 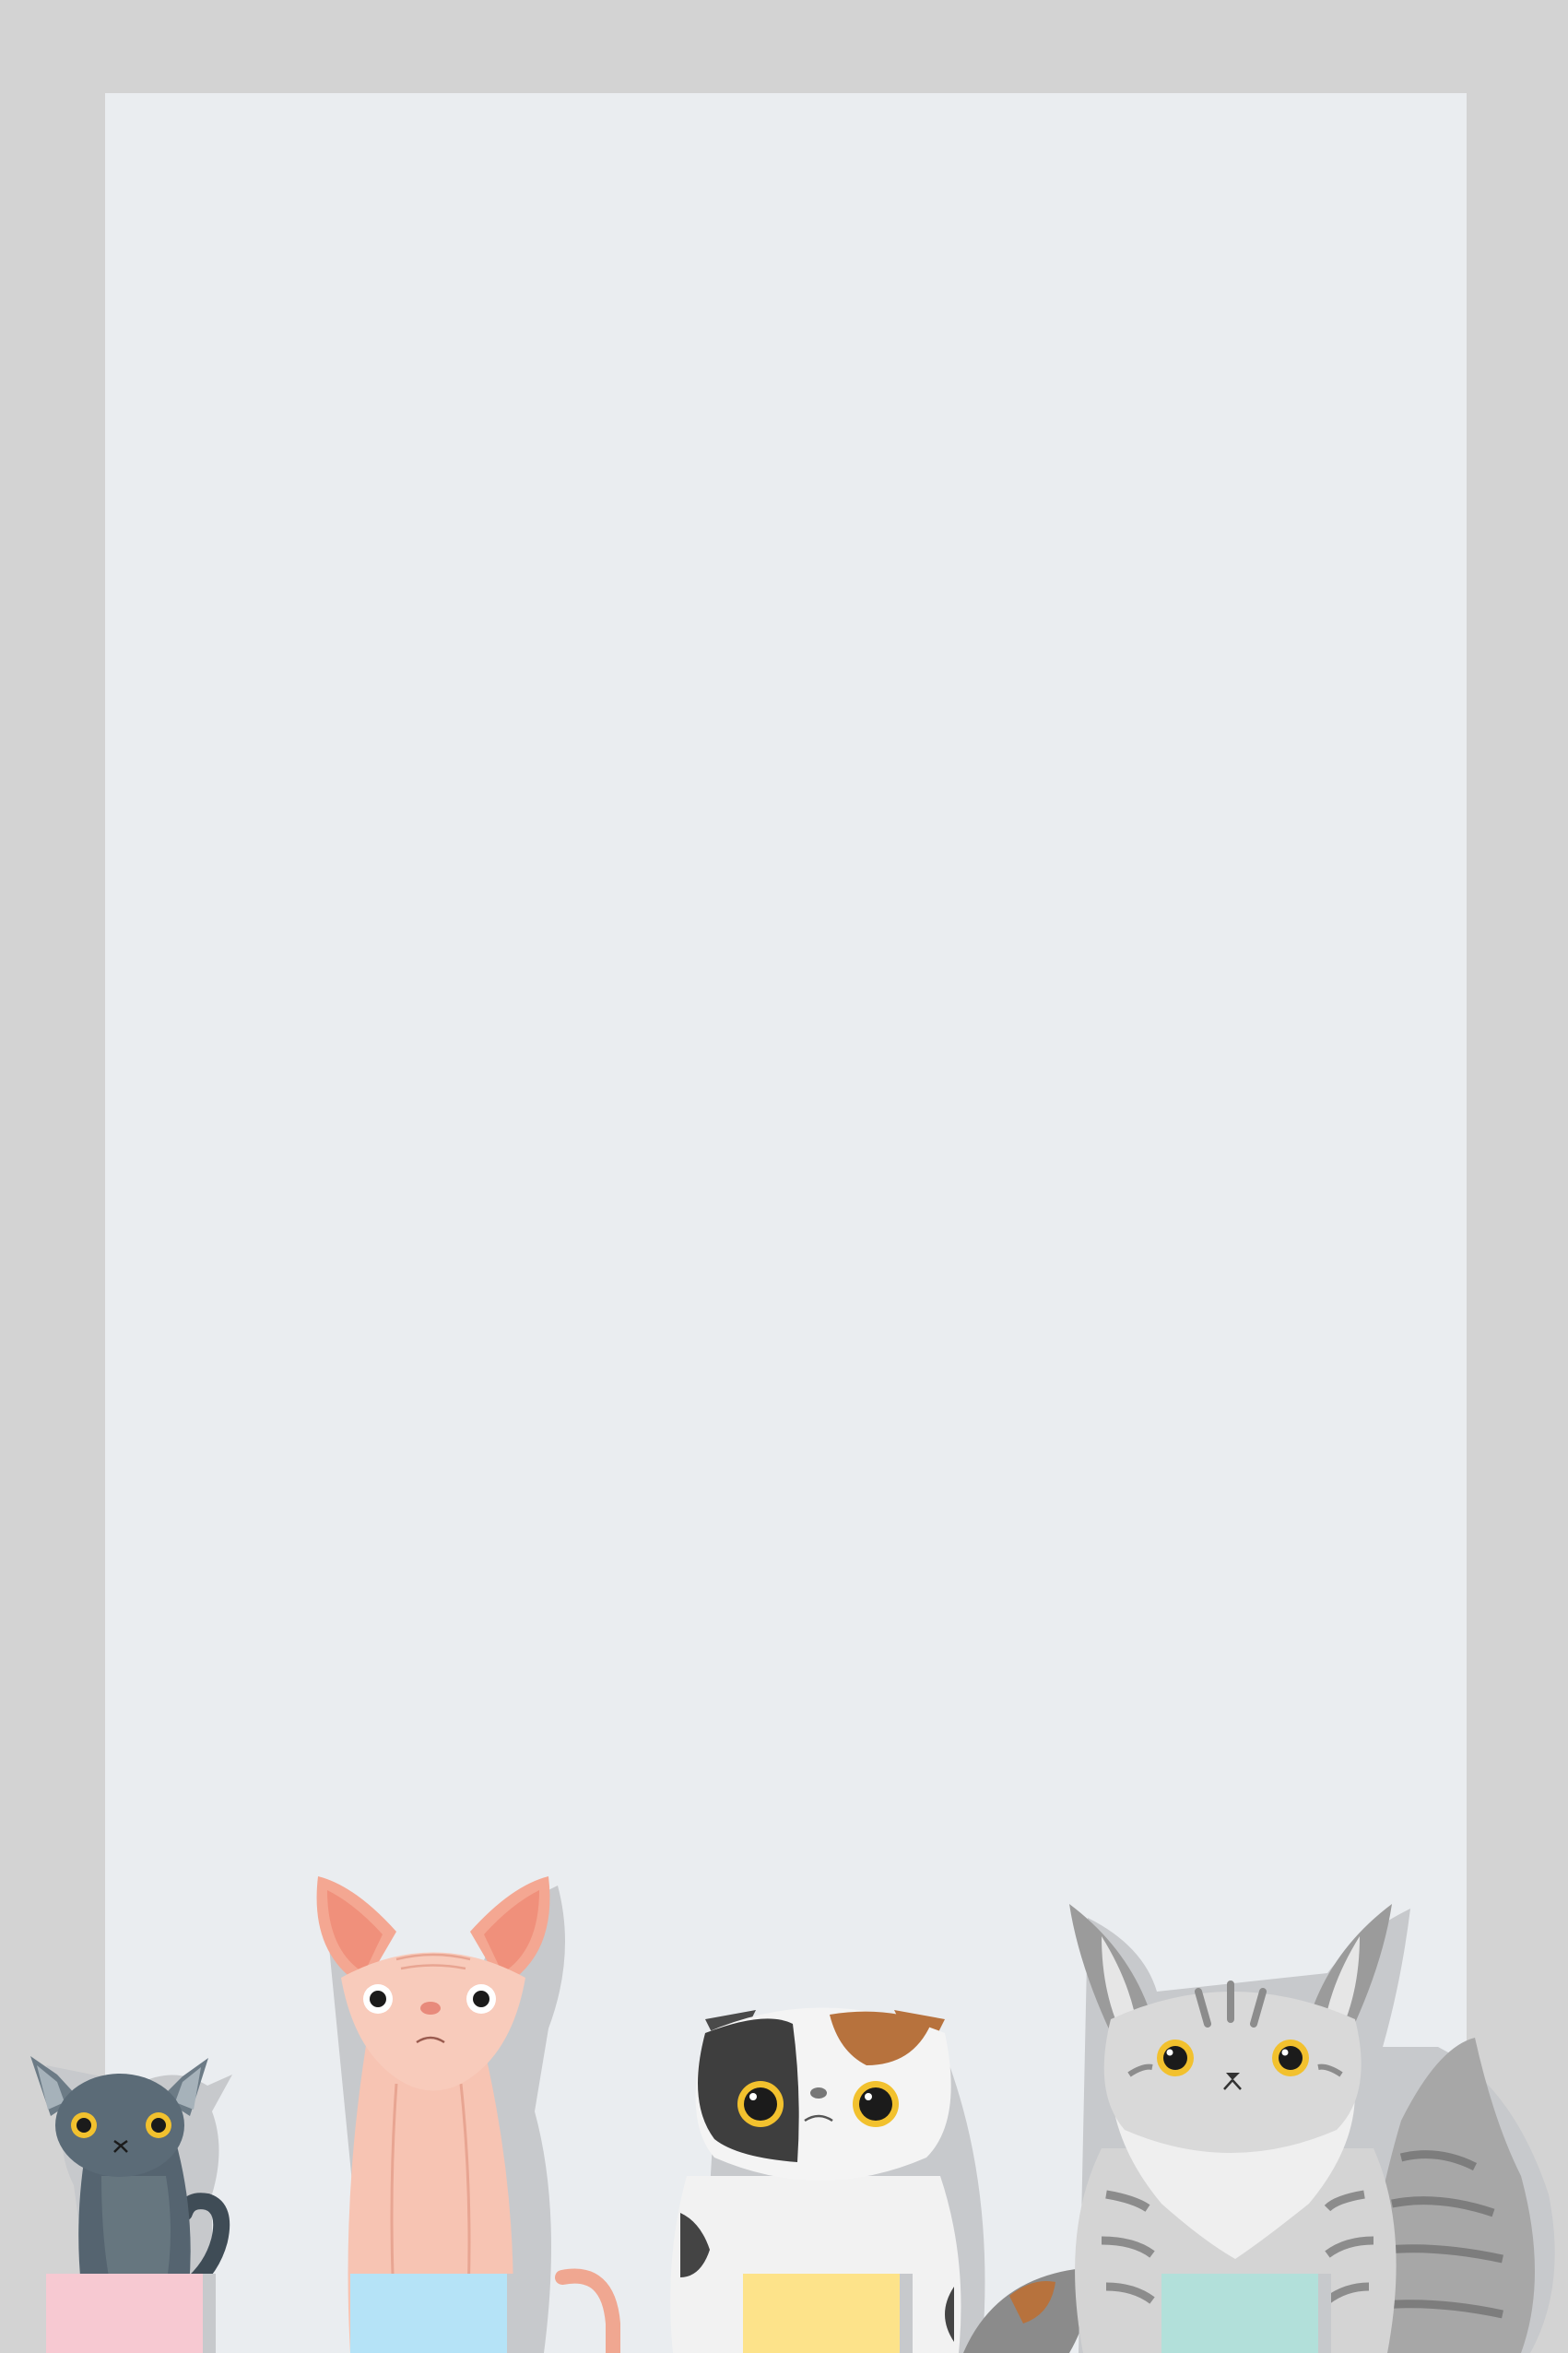 I want to click on tabby-cat, so click(x=1312, y=2128).